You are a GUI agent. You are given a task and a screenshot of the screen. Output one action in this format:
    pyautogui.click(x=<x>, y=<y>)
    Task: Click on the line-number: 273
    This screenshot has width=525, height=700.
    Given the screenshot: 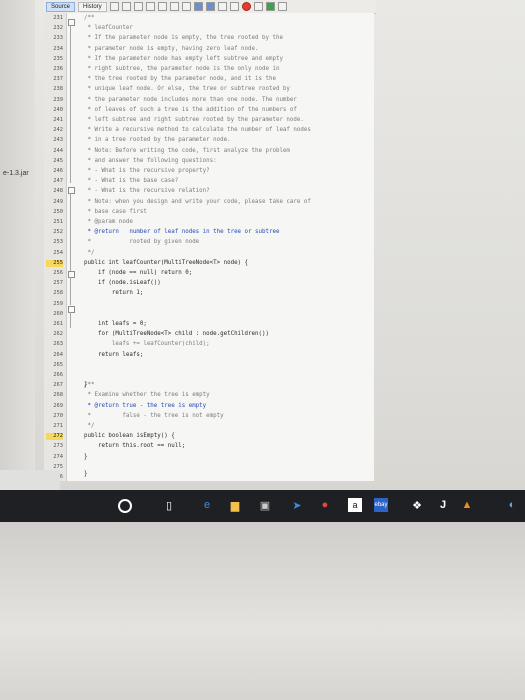 What is the action you would take?
    pyautogui.click(x=58, y=446)
    